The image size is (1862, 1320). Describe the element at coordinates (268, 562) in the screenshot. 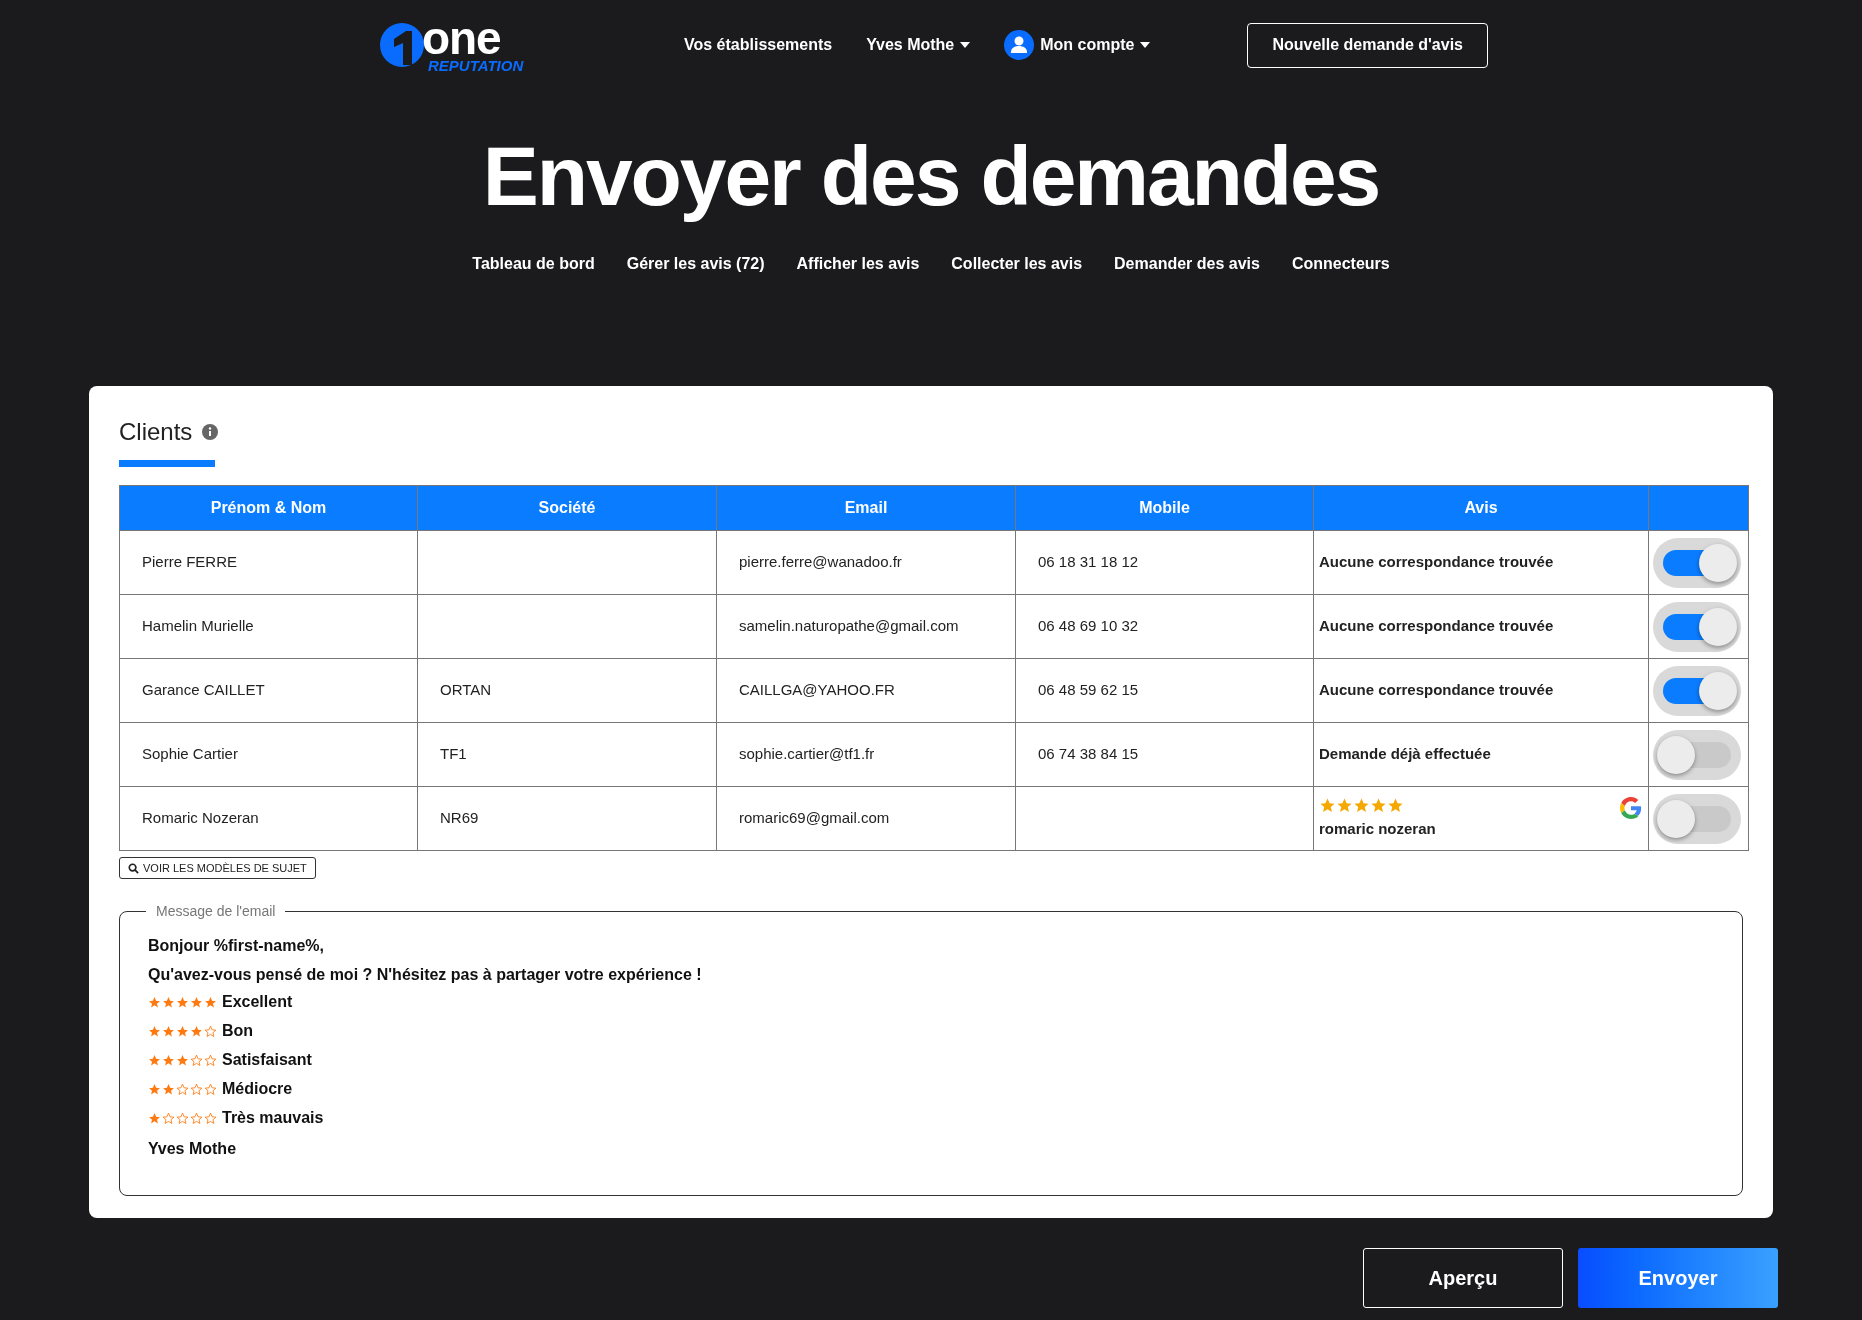

I see `table-cell: Pierre FERRE` at that location.